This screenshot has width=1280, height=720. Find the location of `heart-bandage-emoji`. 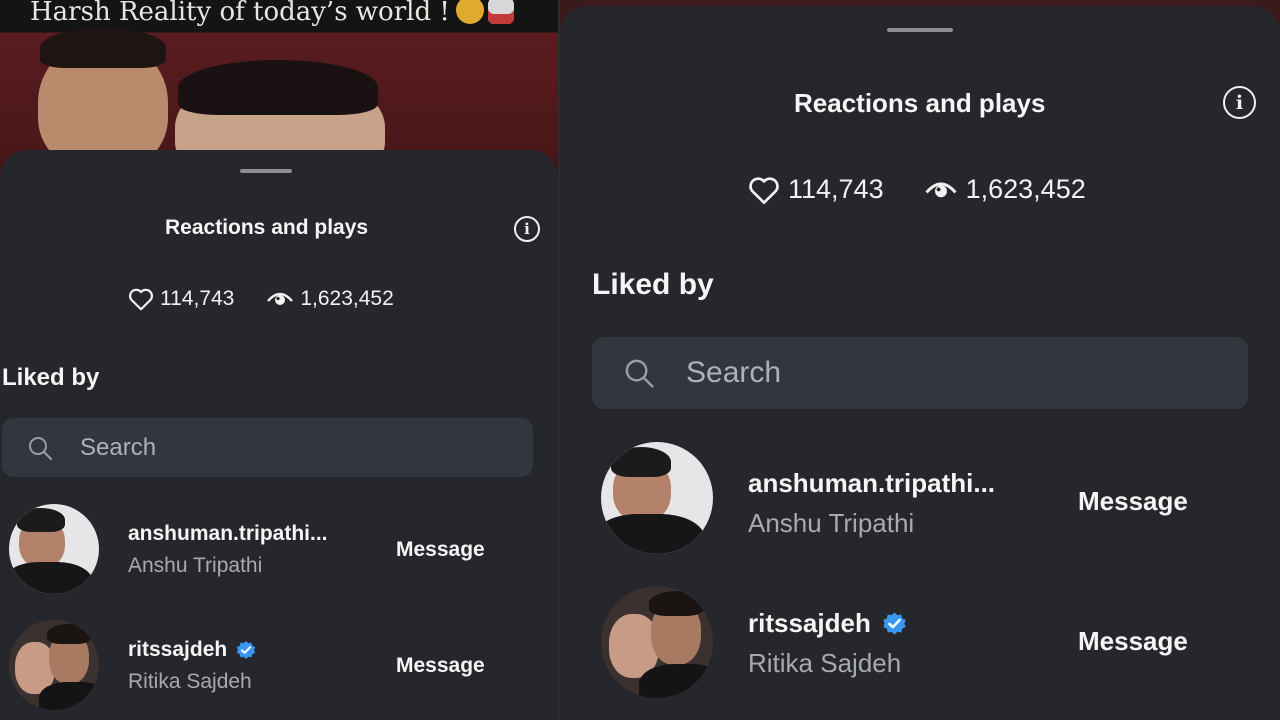

heart-bandage-emoji is located at coordinates (500, 12).